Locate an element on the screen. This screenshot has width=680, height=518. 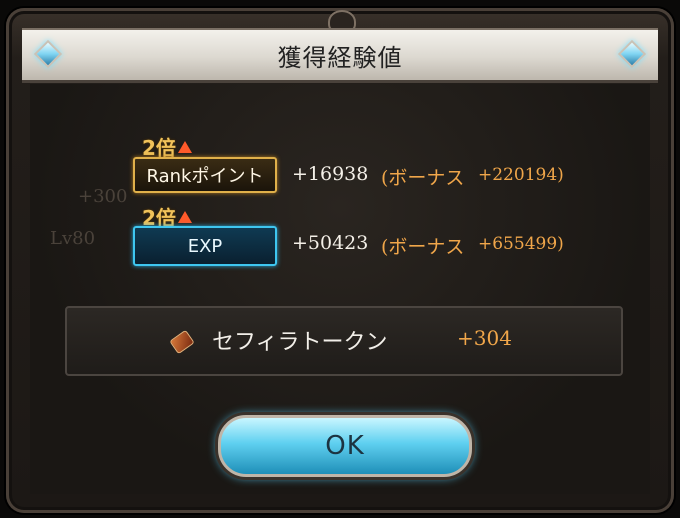
sephira-token-icon is located at coordinates (182, 342).